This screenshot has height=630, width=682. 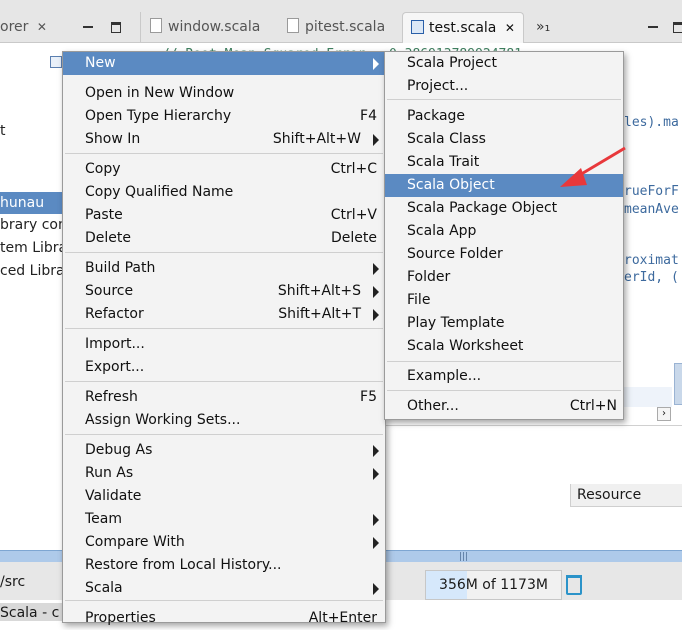 I want to click on menu-item-label: Build Path, so click(x=120, y=268).